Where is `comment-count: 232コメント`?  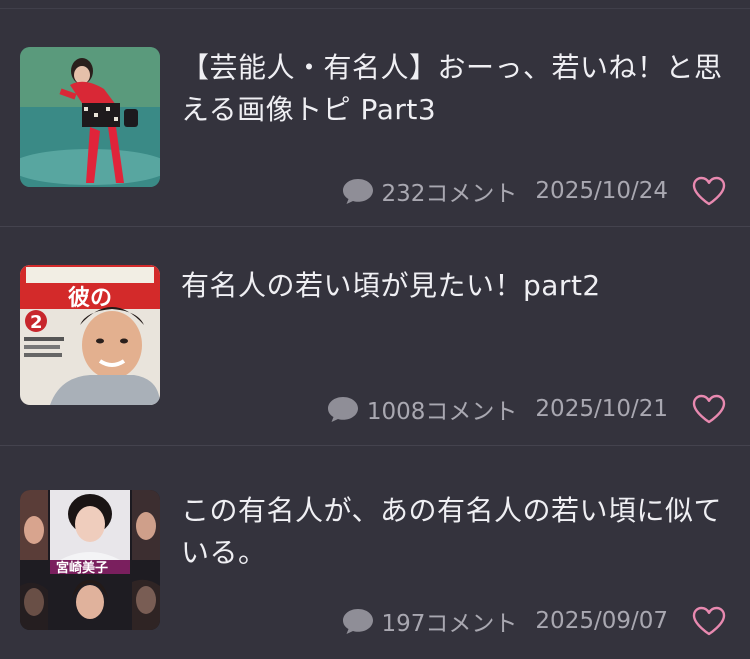 comment-count: 232コメント is located at coordinates (449, 194).